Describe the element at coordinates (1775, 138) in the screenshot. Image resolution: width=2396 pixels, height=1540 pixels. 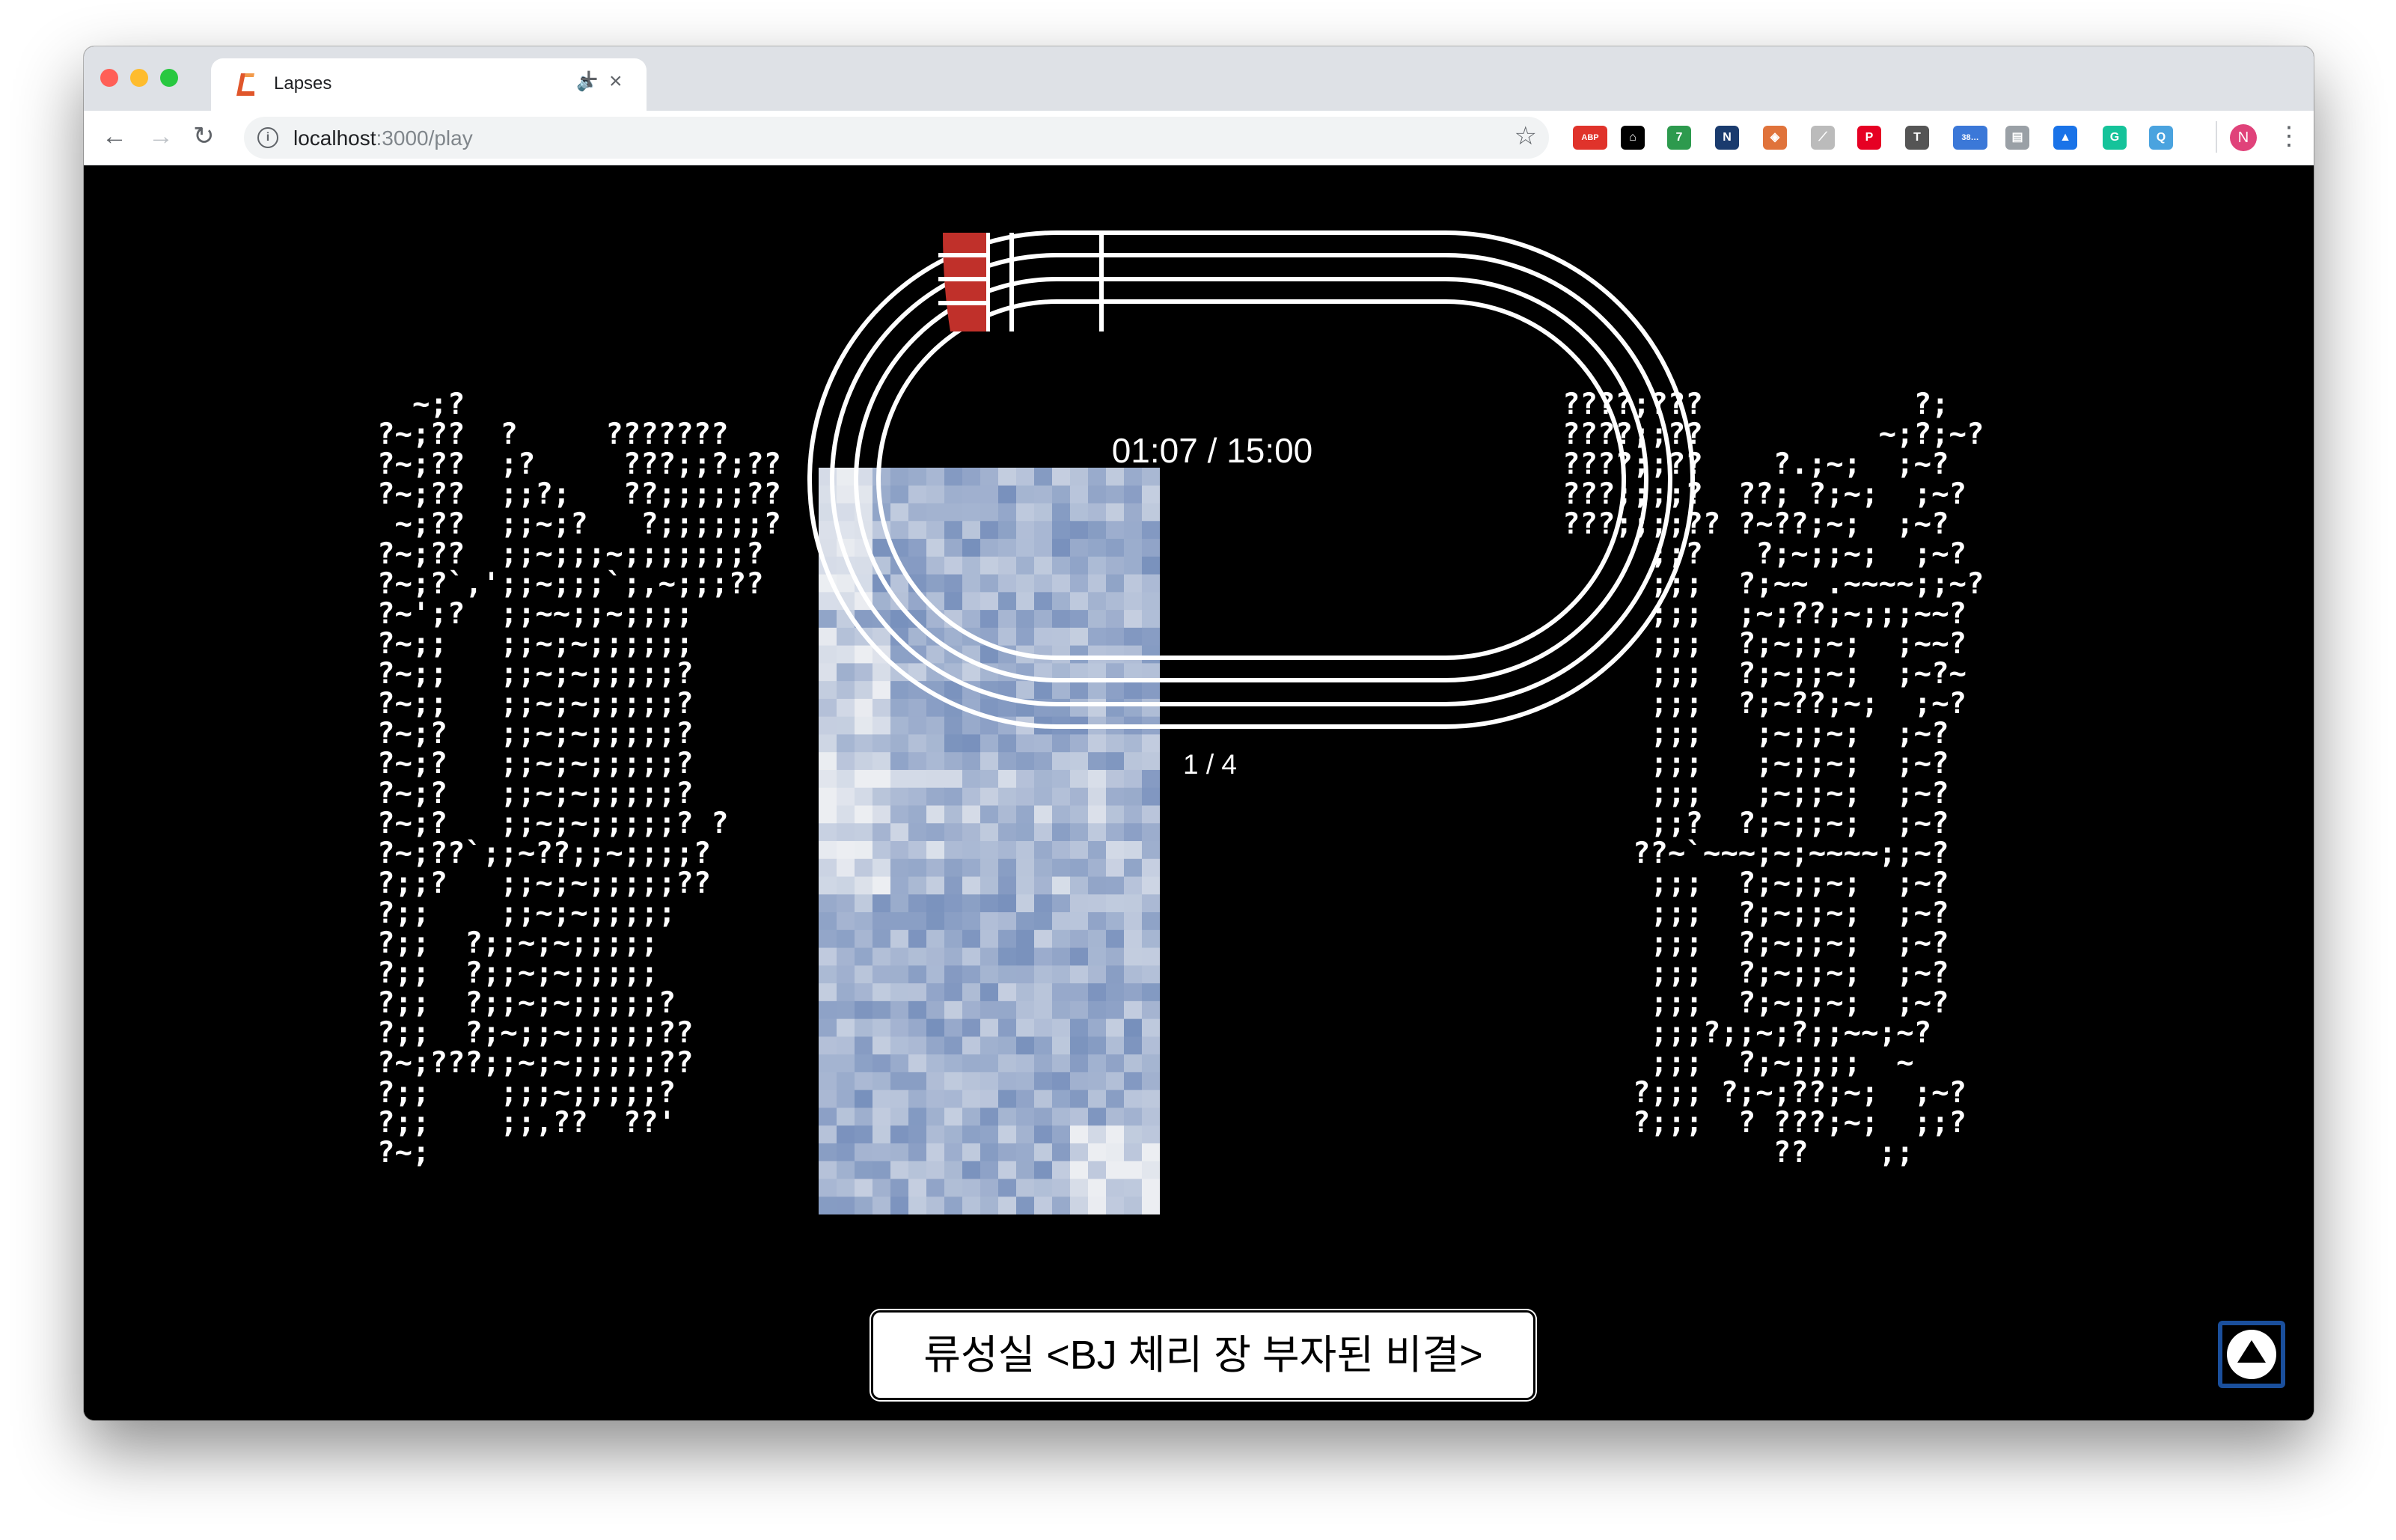
I see `shield-extension-icon: ◈` at that location.